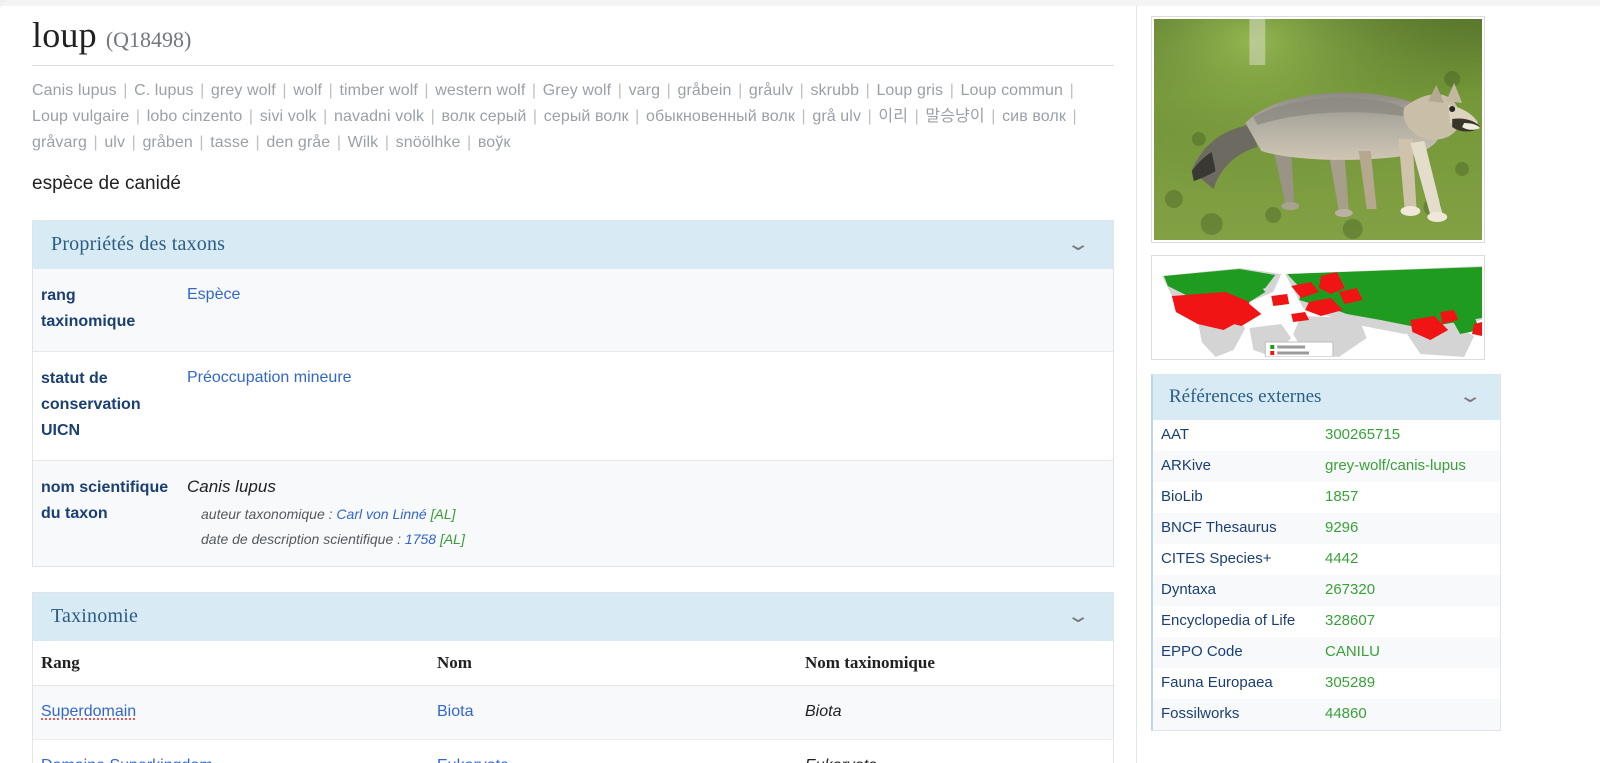 The width and height of the screenshot is (1600, 763). I want to click on taxonomy-header-row: Rang Nom Nom taxinomique, so click(573, 663).